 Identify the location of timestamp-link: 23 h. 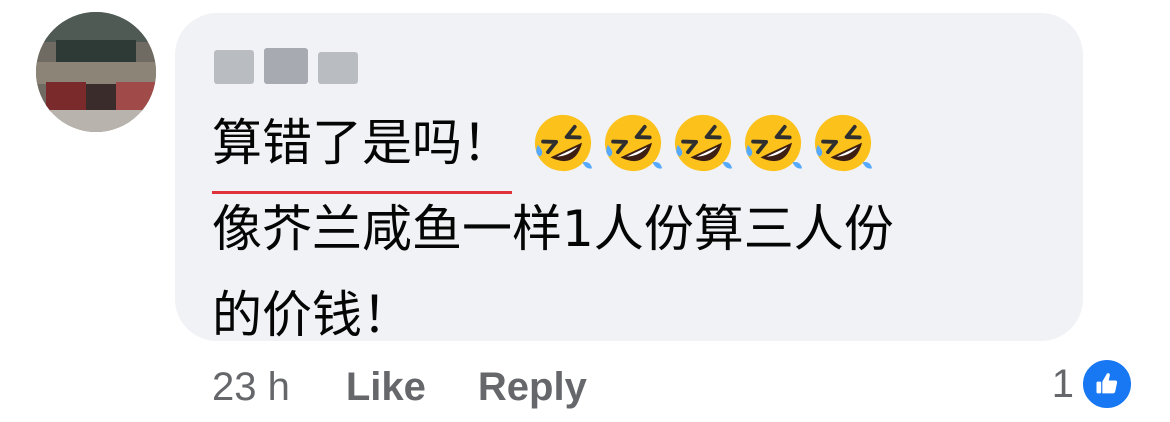
(251, 387).